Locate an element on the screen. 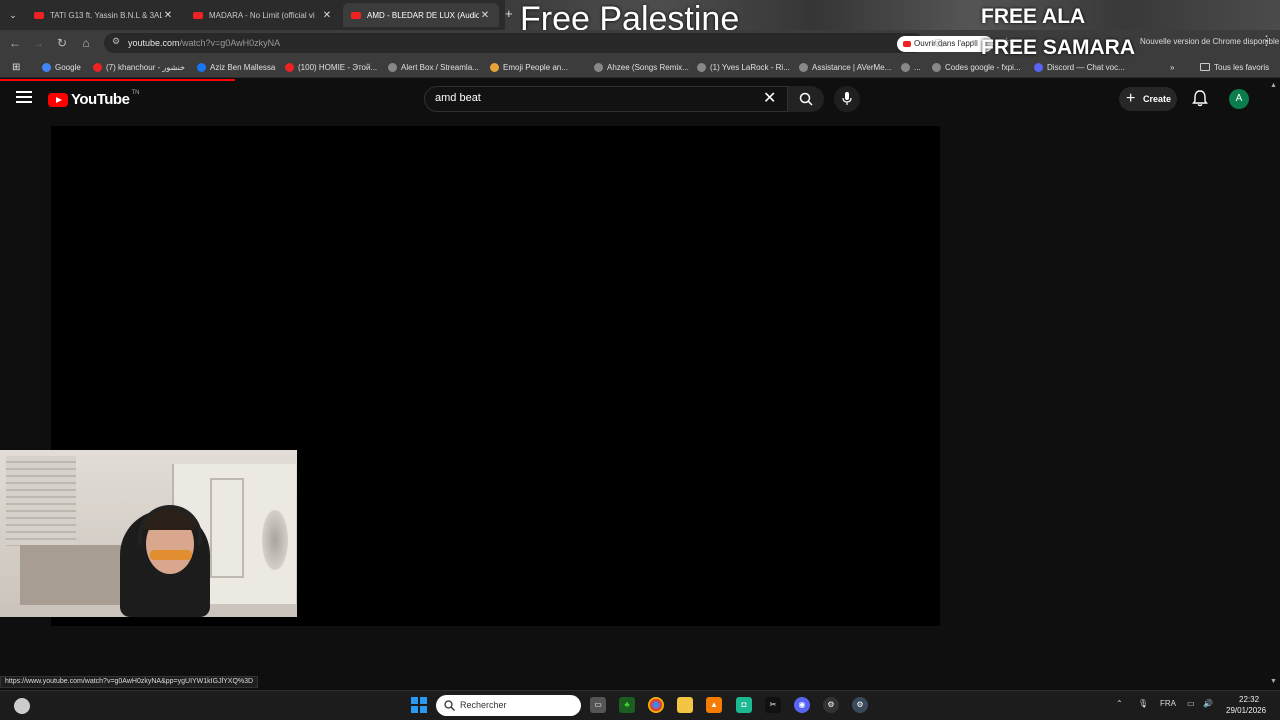 This screenshot has height=720, width=1280. voice-search-button is located at coordinates (847, 99).